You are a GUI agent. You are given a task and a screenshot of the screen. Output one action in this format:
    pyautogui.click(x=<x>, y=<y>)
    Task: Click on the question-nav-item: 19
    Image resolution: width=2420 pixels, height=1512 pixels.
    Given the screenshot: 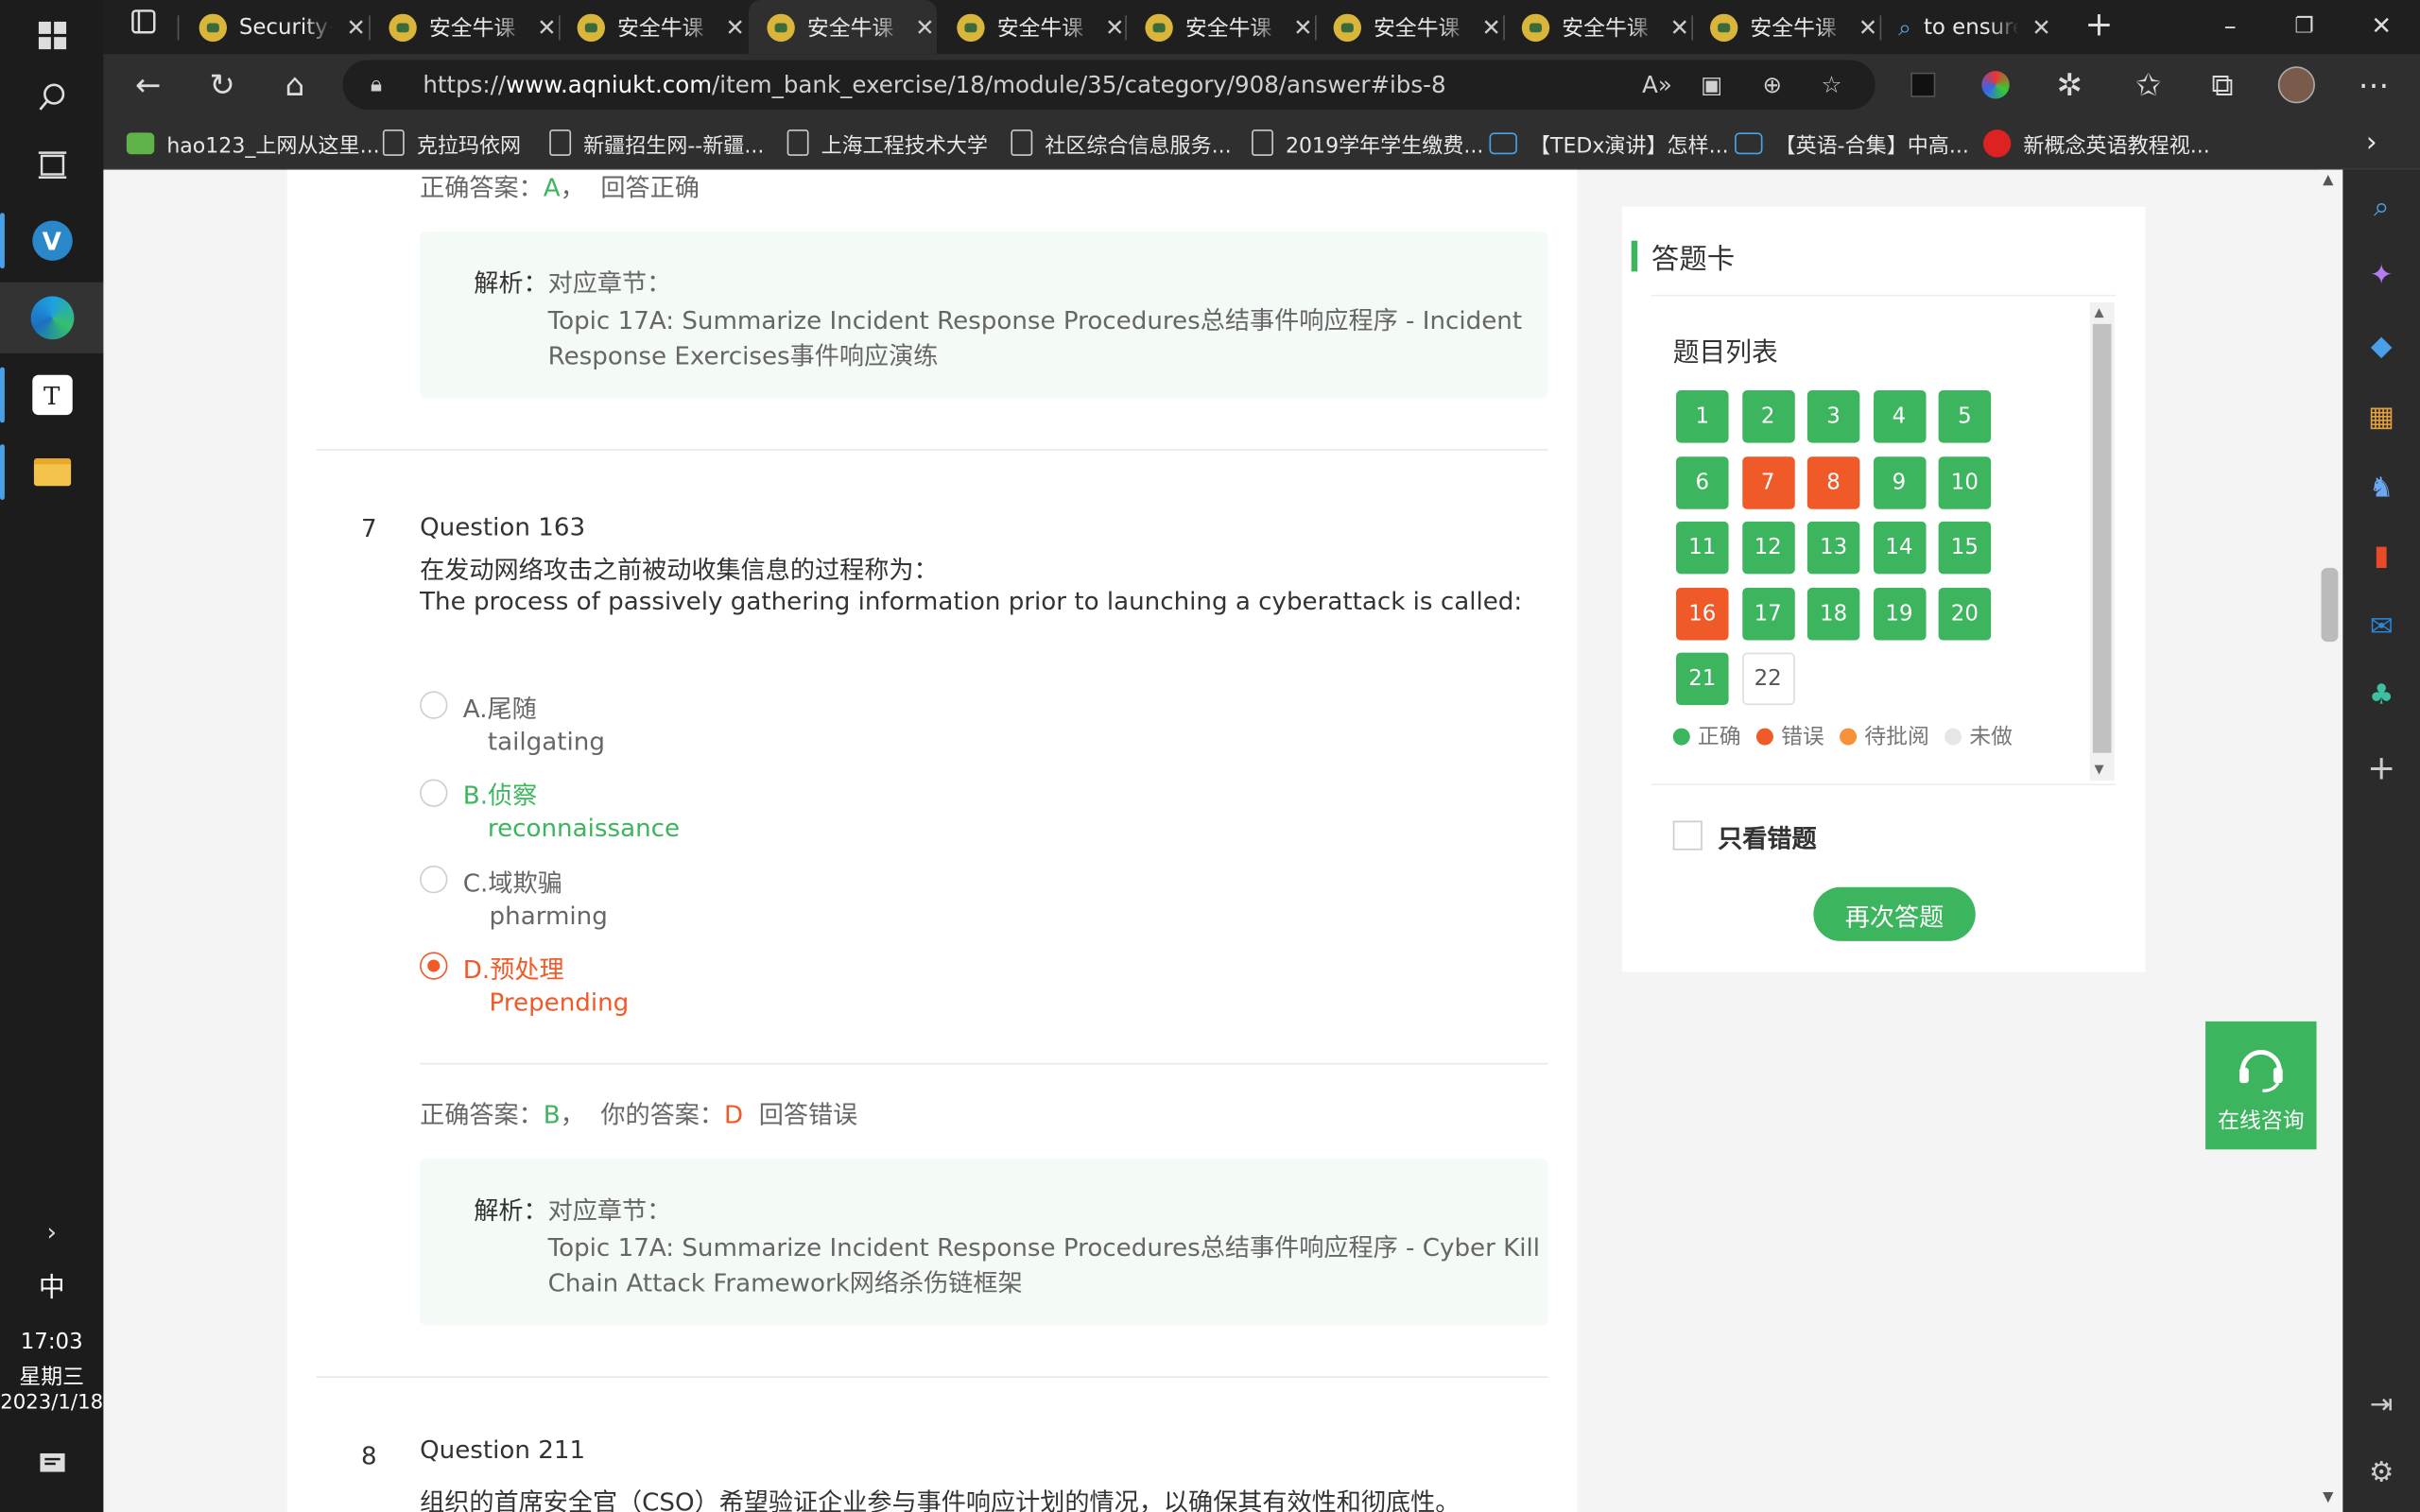 What is the action you would take?
    pyautogui.click(x=1900, y=613)
    